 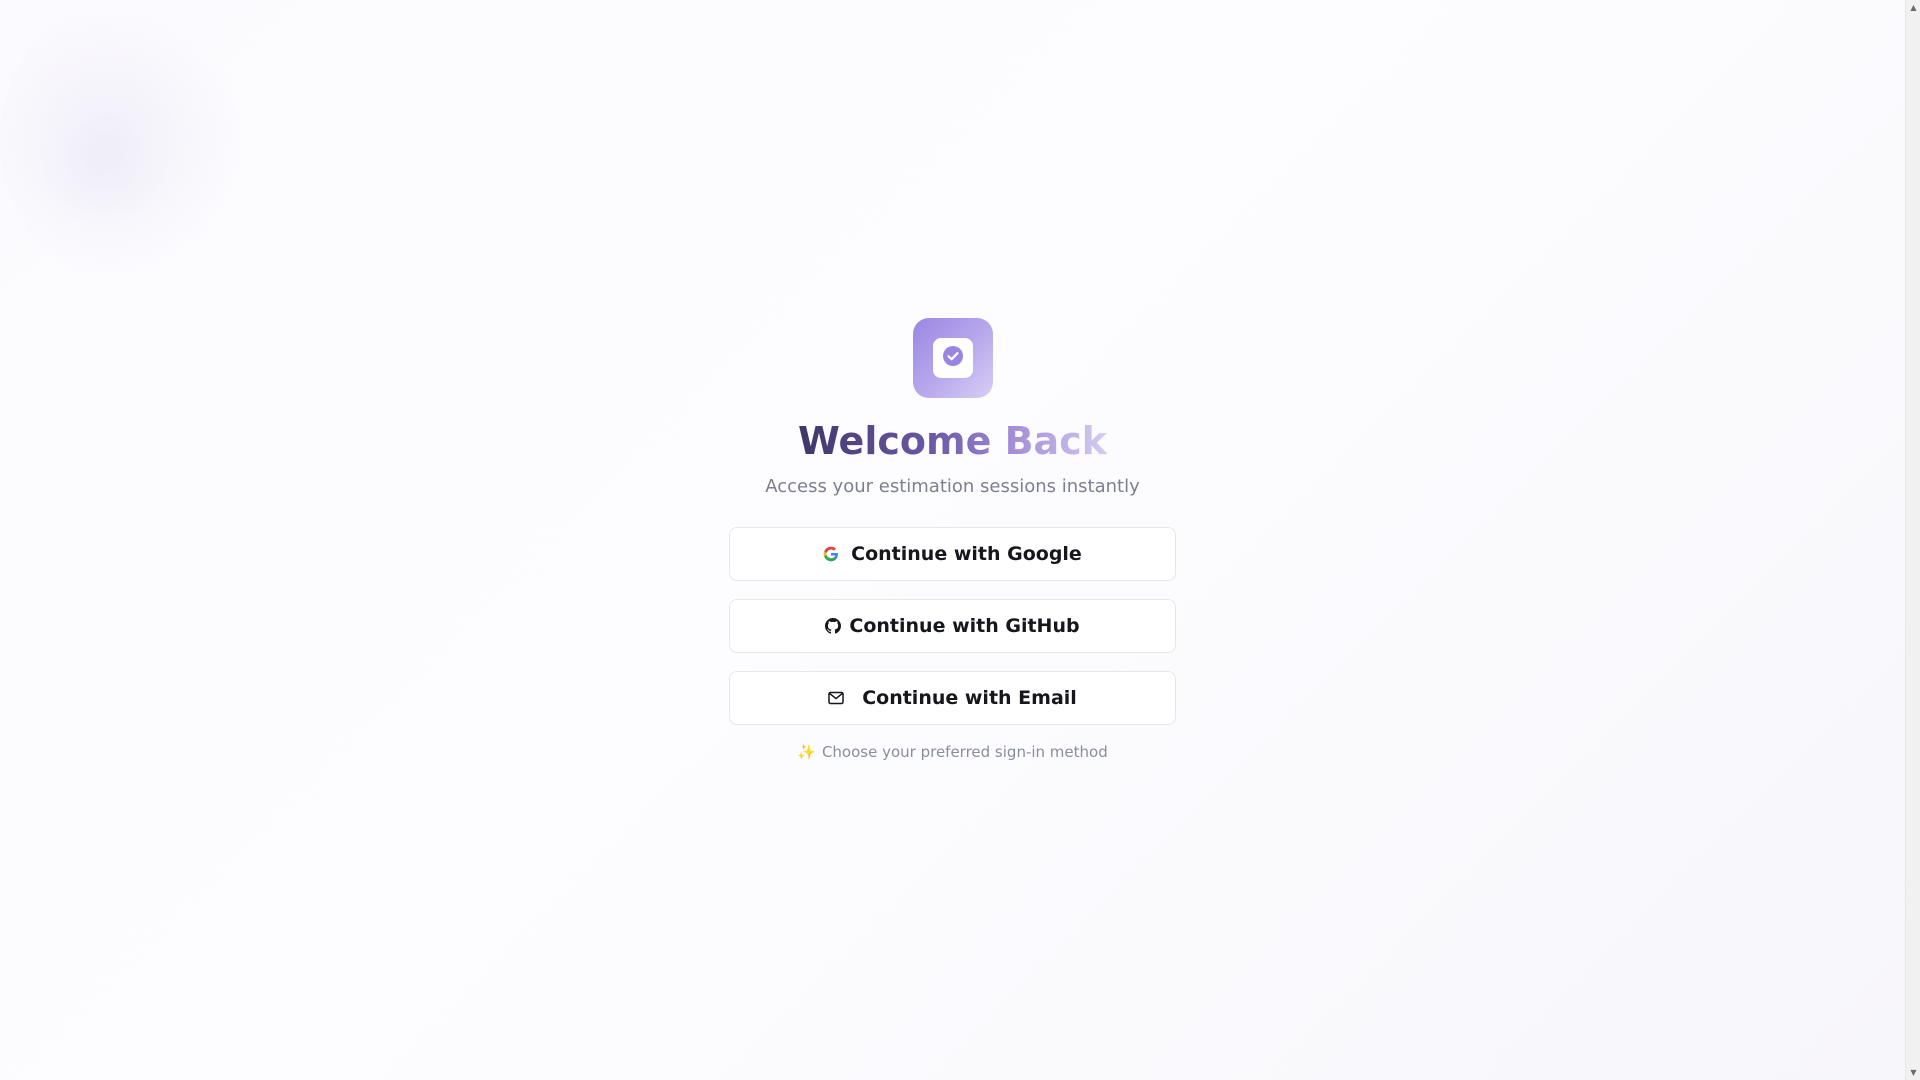 I want to click on app-logo, so click(x=953, y=358).